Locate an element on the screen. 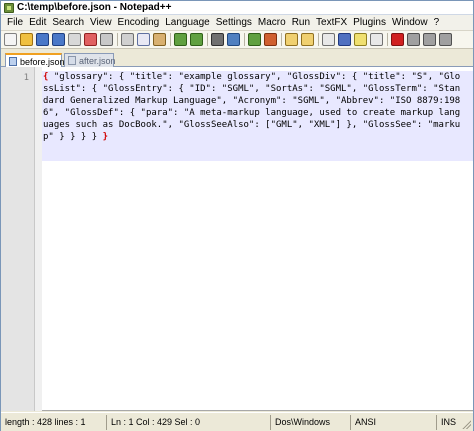 This screenshot has height=431, width=474. show-all-chars-icon is located at coordinates (344, 39).